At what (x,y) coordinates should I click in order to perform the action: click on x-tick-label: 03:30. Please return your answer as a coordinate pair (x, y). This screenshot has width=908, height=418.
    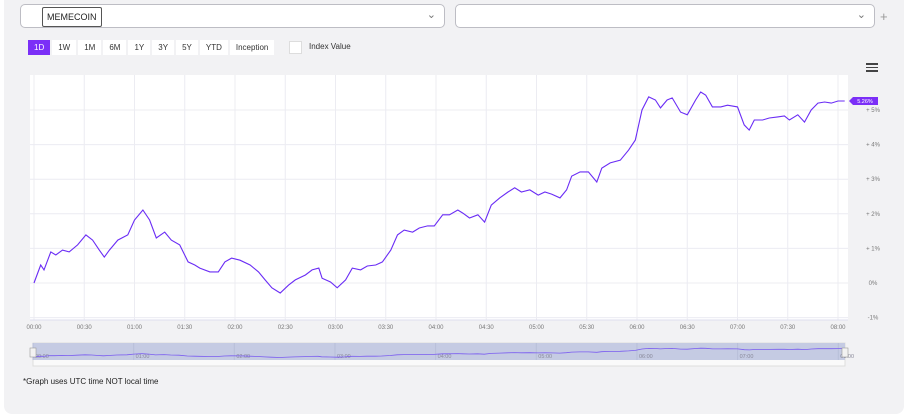
    Looking at the image, I should click on (386, 328).